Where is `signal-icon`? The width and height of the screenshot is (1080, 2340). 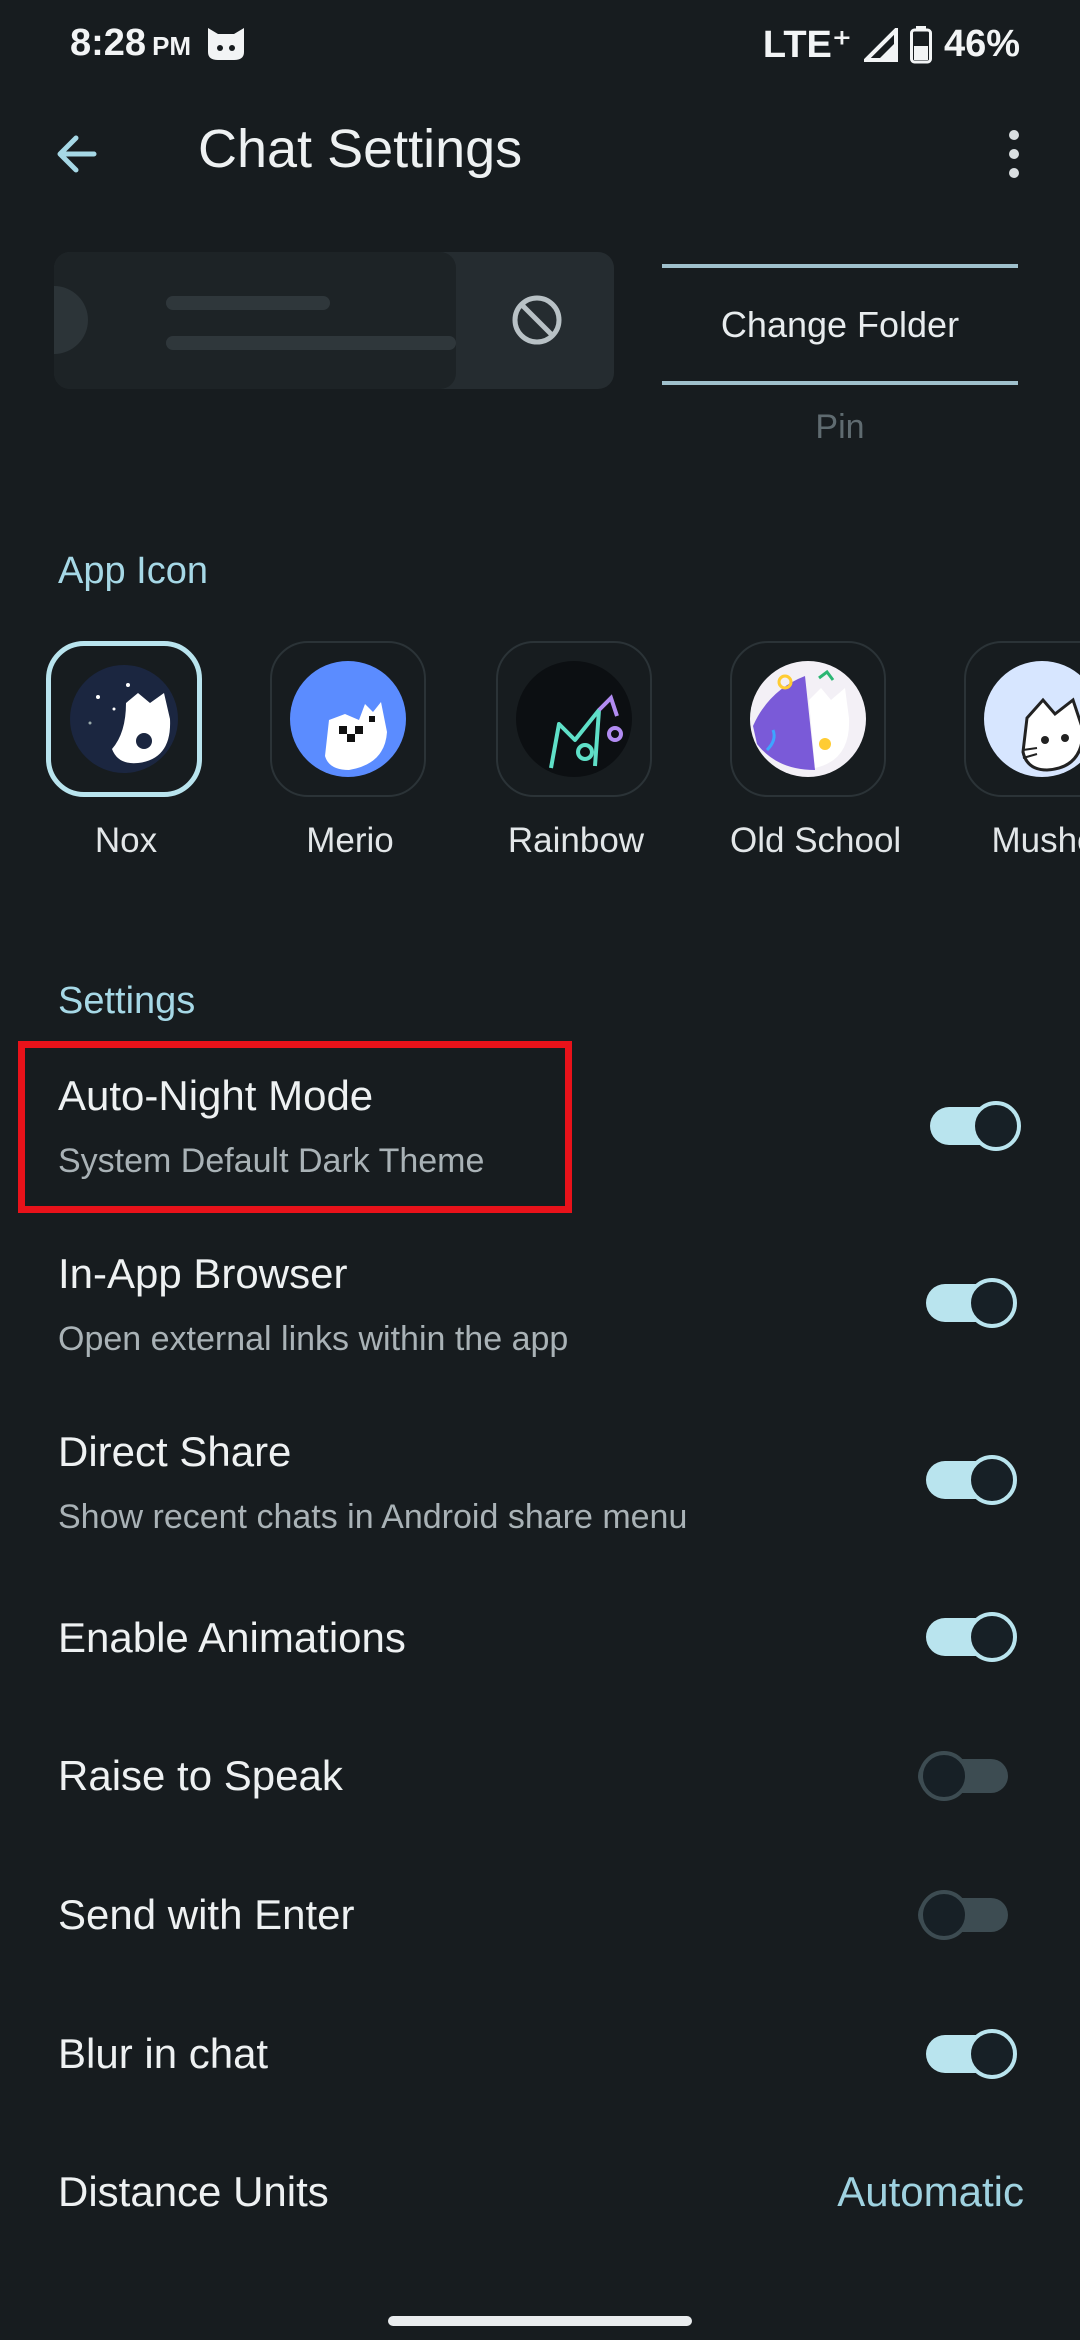
signal-icon is located at coordinates (880, 44).